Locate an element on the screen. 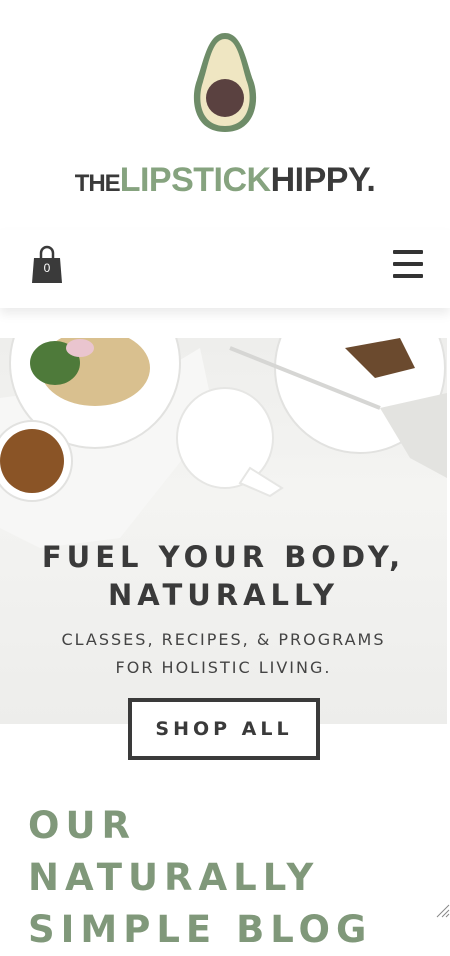 The width and height of the screenshot is (450, 956). avocado-logo-icon is located at coordinates (225, 83).